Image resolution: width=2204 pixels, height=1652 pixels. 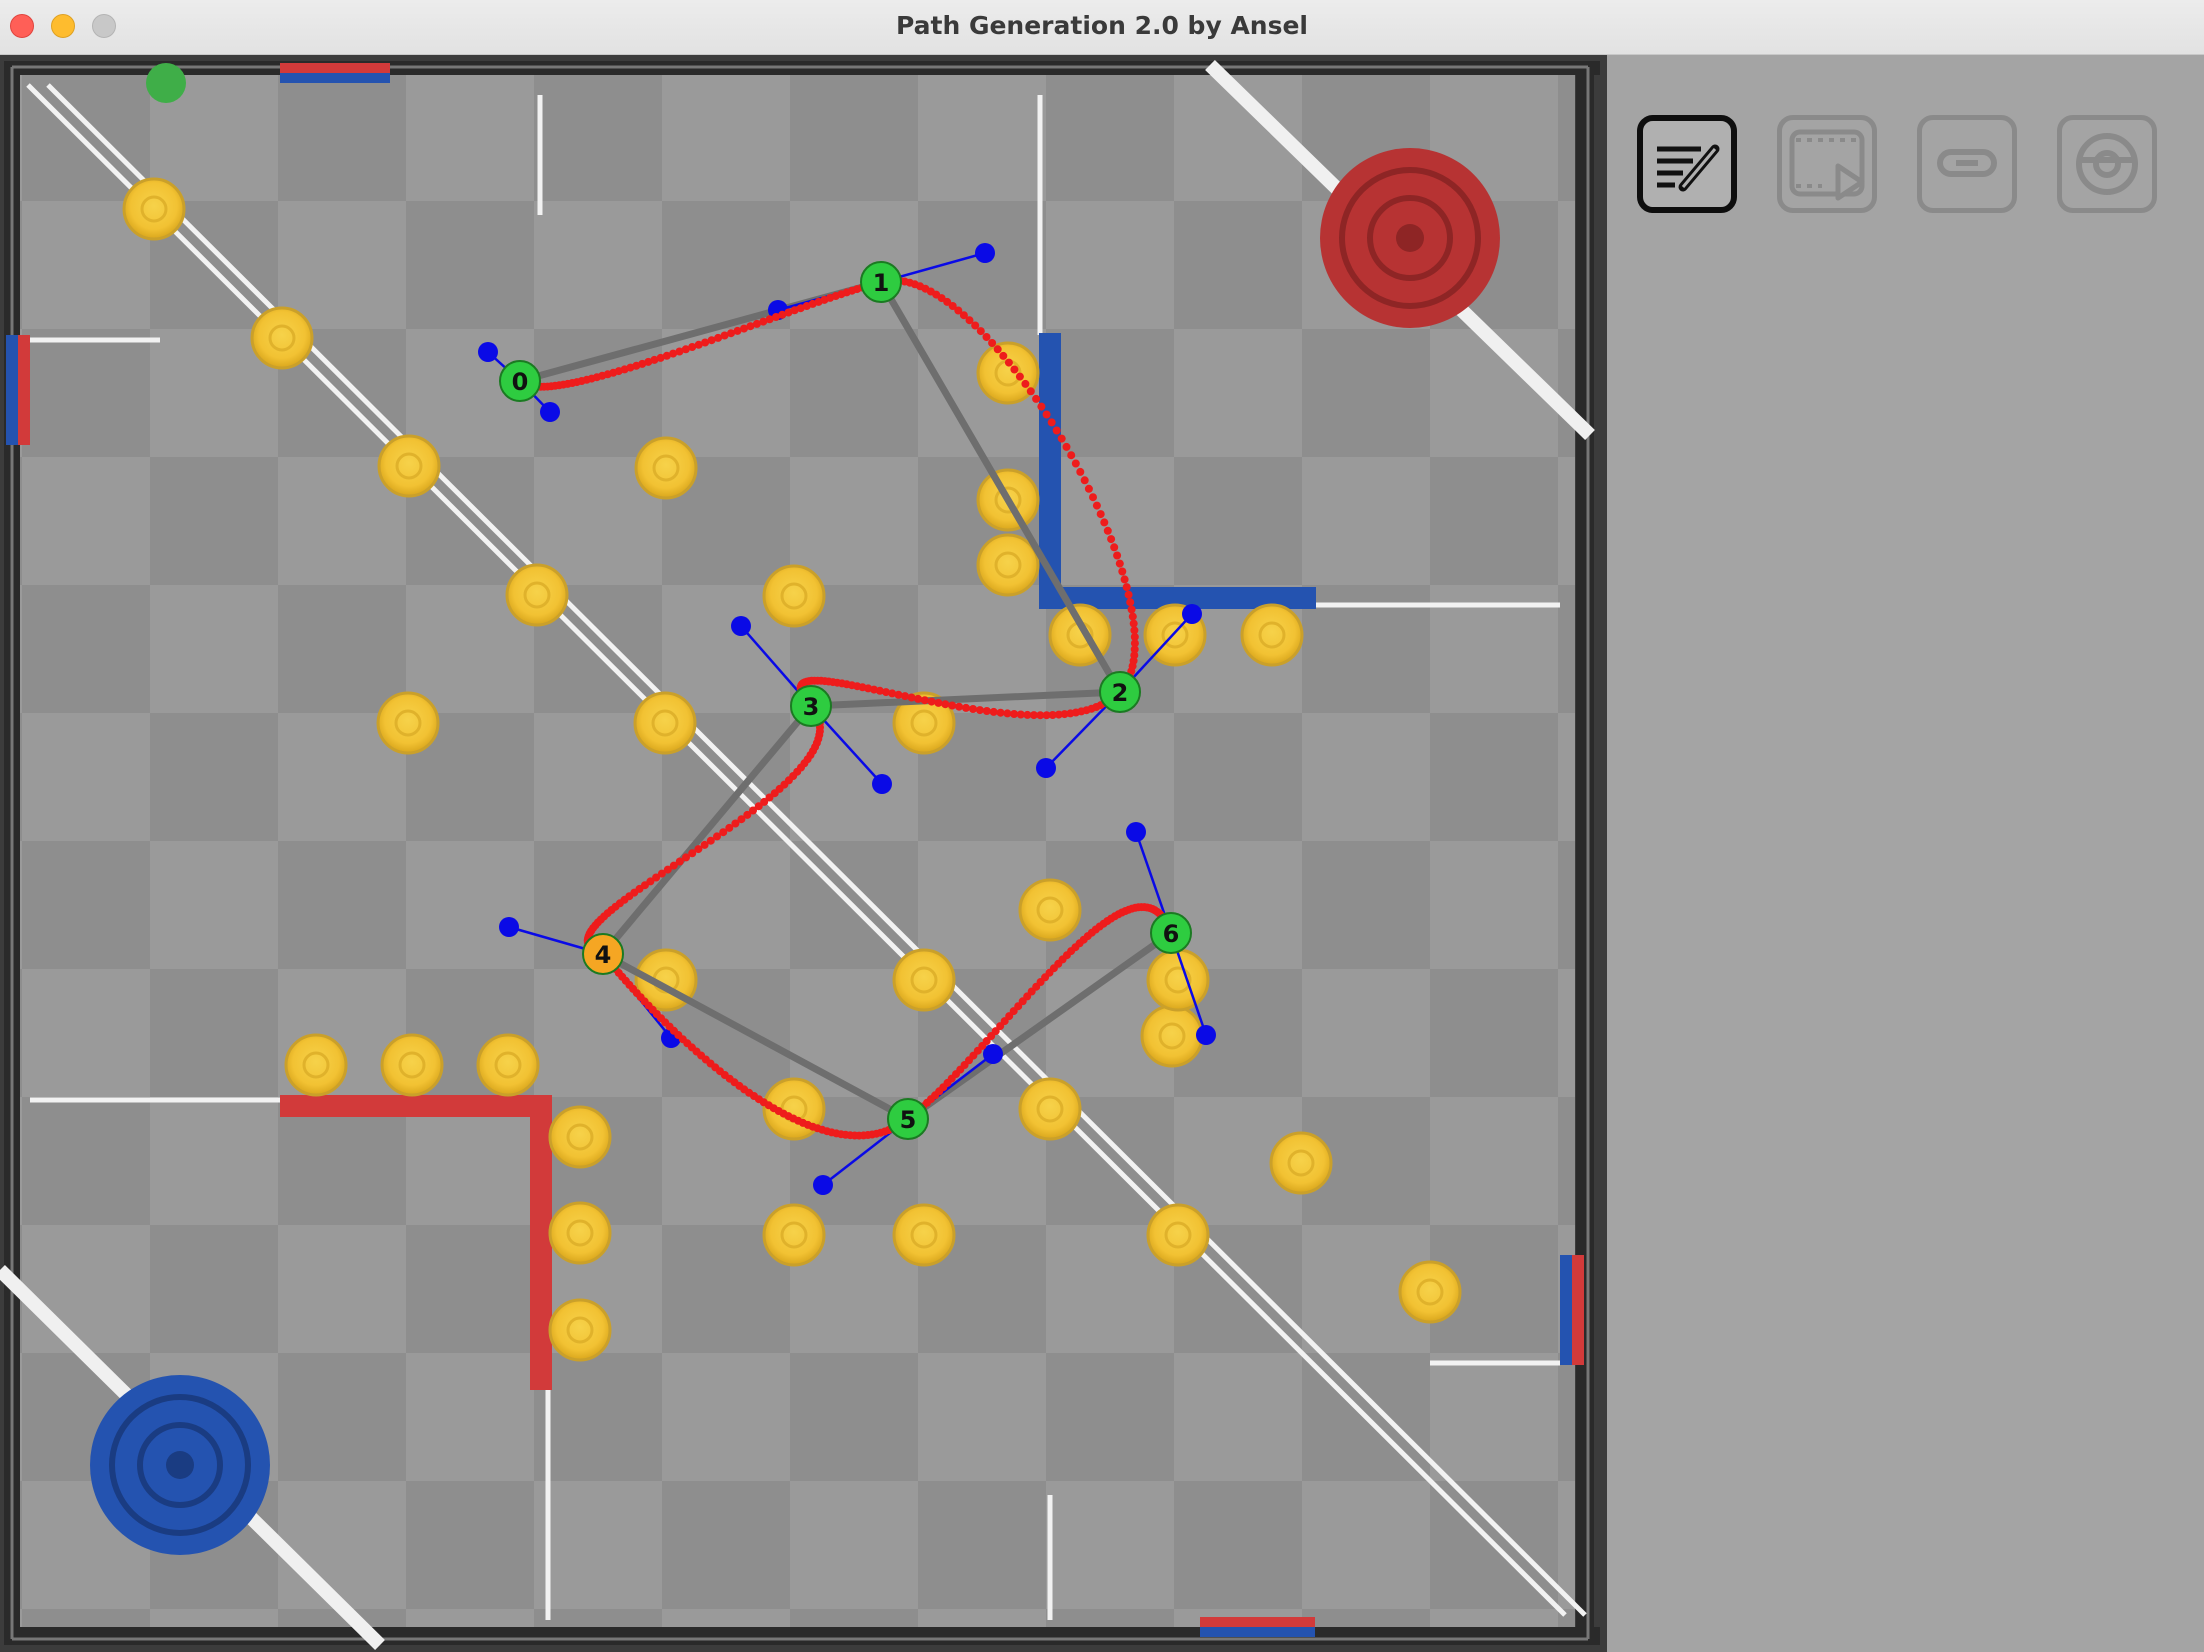 I want to click on path-node-2: 2, so click(x=1120, y=692).